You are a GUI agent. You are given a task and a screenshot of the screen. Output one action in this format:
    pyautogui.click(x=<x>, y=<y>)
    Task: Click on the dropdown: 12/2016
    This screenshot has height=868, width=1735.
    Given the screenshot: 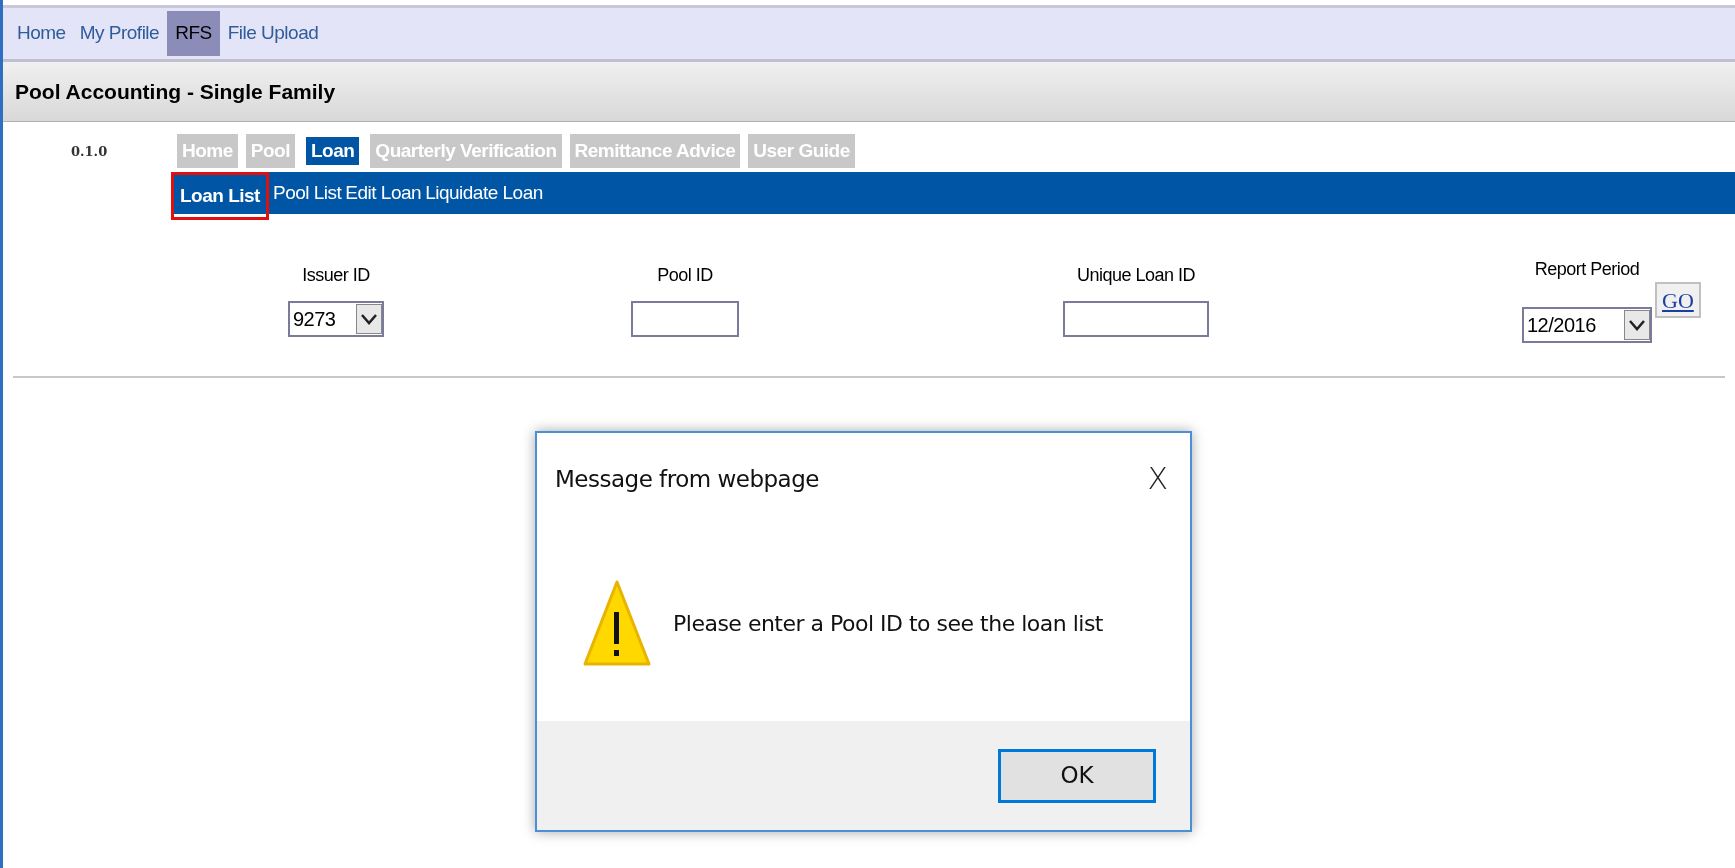 What is the action you would take?
    pyautogui.click(x=1587, y=325)
    